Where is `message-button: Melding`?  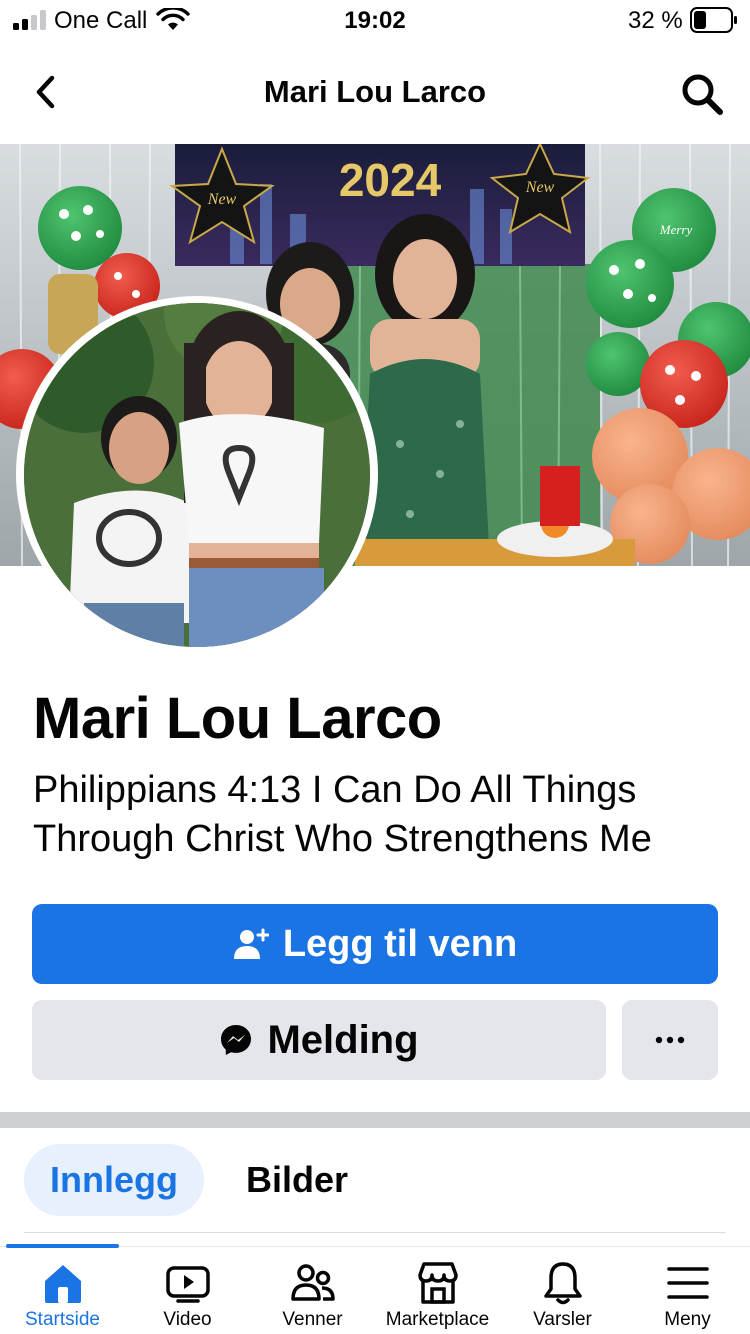 message-button: Melding is located at coordinates (319, 1040).